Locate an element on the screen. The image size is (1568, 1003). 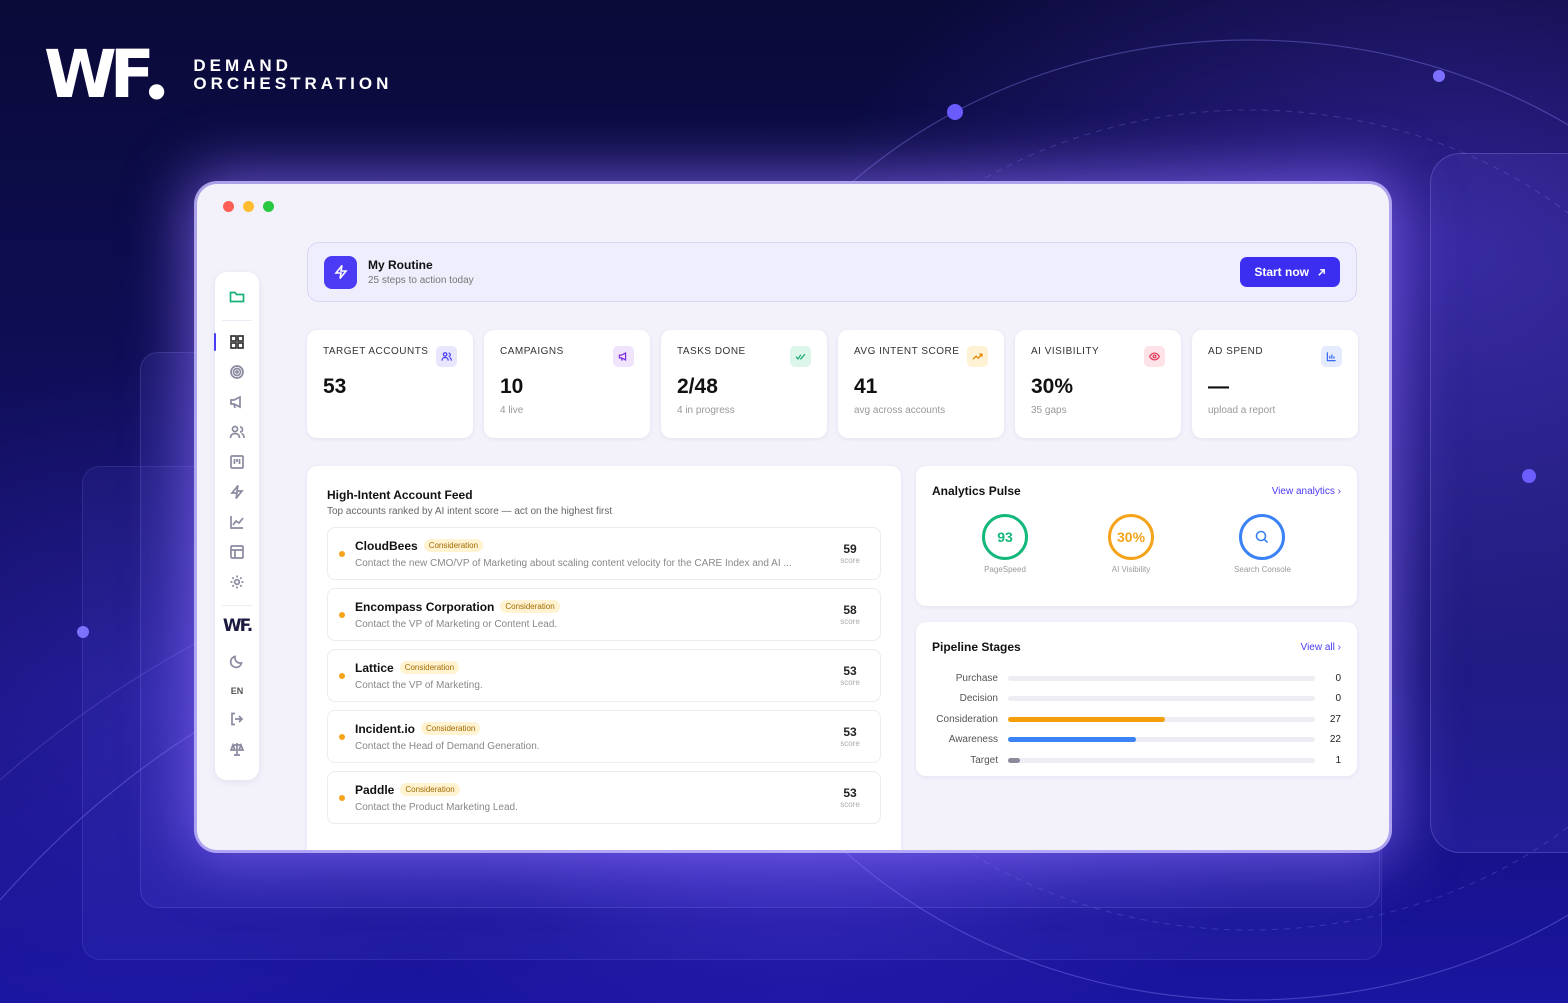
score-value: 58 is located at coordinates (850, 610).